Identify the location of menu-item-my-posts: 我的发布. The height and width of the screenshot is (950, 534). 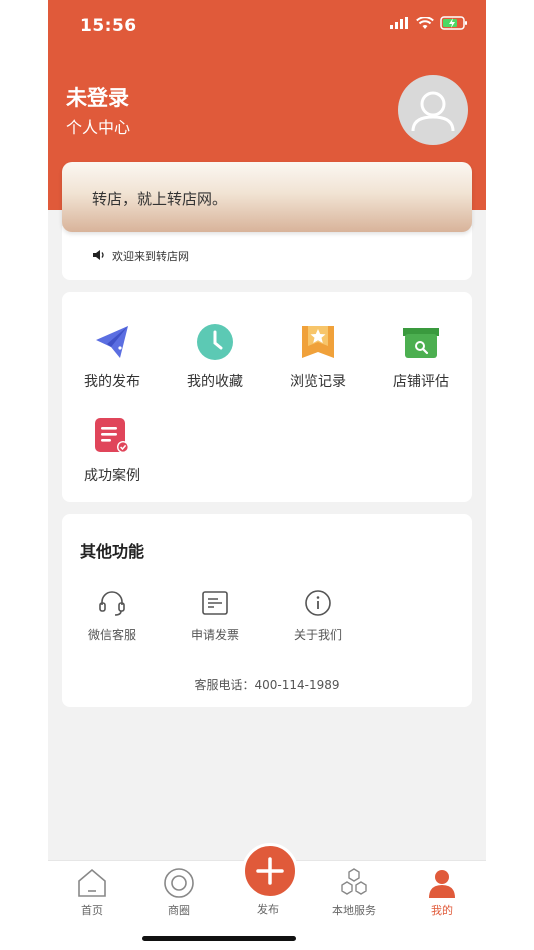
(112, 356).